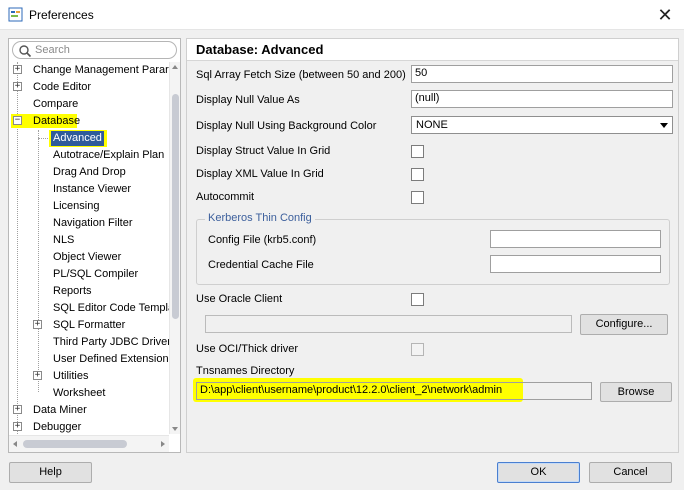 The height and width of the screenshot is (490, 684). What do you see at coordinates (538, 472) in the screenshot?
I see `ok-button: OK` at bounding box center [538, 472].